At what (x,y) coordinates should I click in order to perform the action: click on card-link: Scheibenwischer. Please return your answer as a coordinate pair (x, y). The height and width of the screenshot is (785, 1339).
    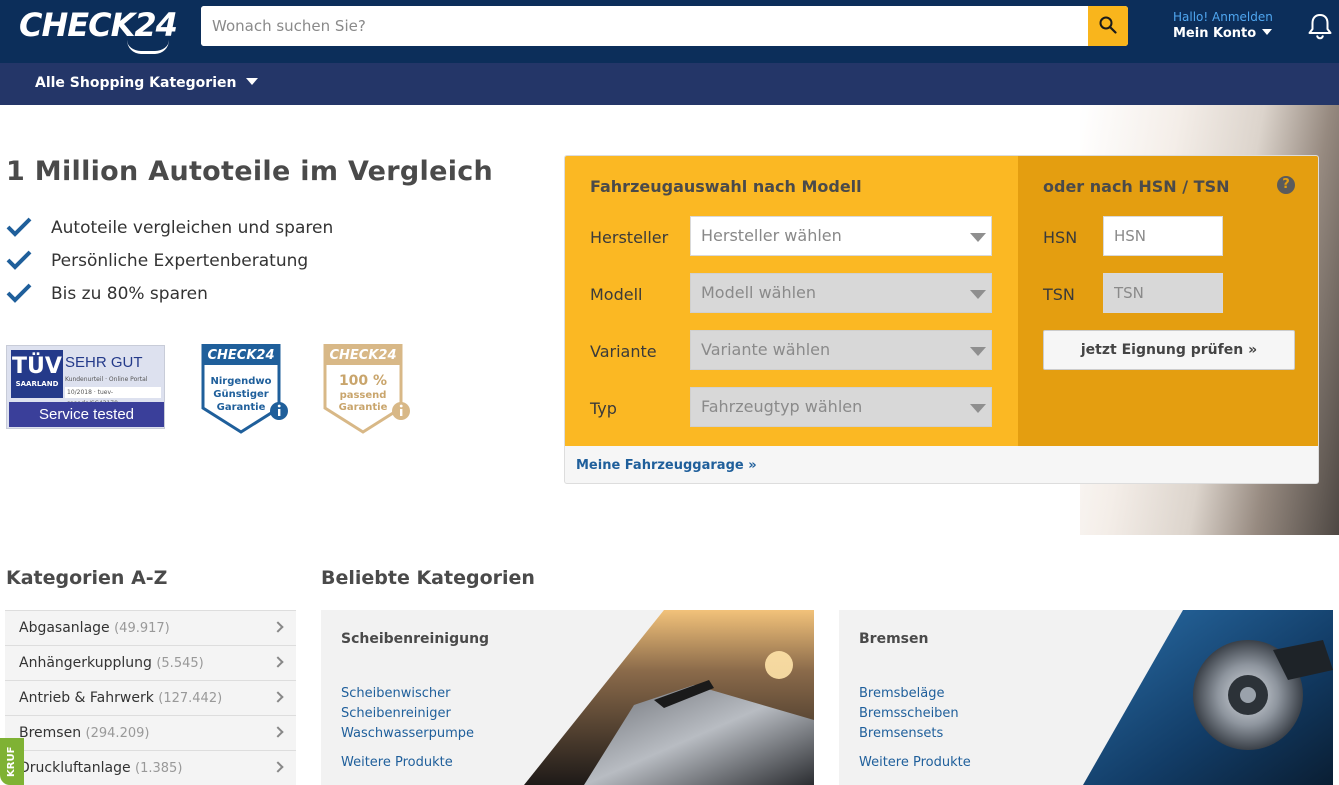
    Looking at the image, I should click on (407, 694).